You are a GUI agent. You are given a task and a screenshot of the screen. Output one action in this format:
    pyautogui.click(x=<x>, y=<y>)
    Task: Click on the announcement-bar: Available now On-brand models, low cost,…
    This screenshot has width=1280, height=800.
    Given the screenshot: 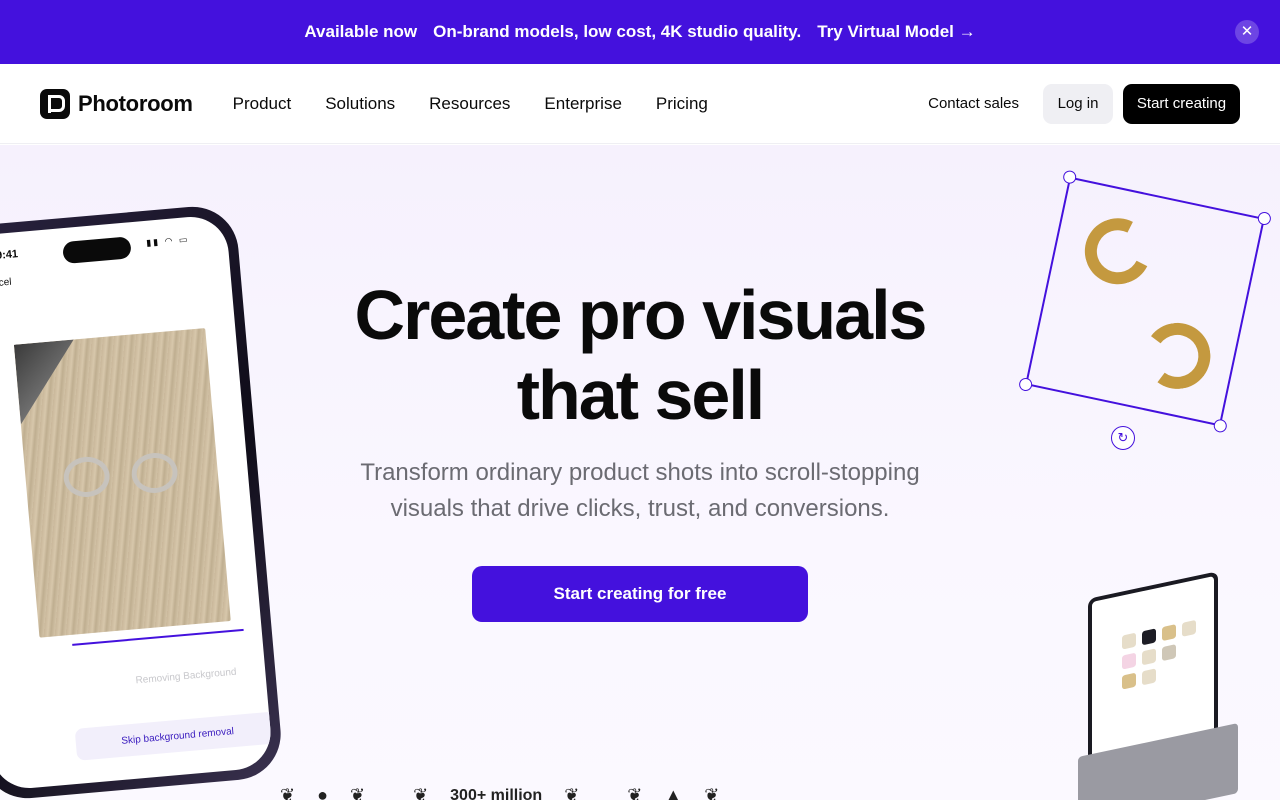 What is the action you would take?
    pyautogui.click(x=640, y=32)
    